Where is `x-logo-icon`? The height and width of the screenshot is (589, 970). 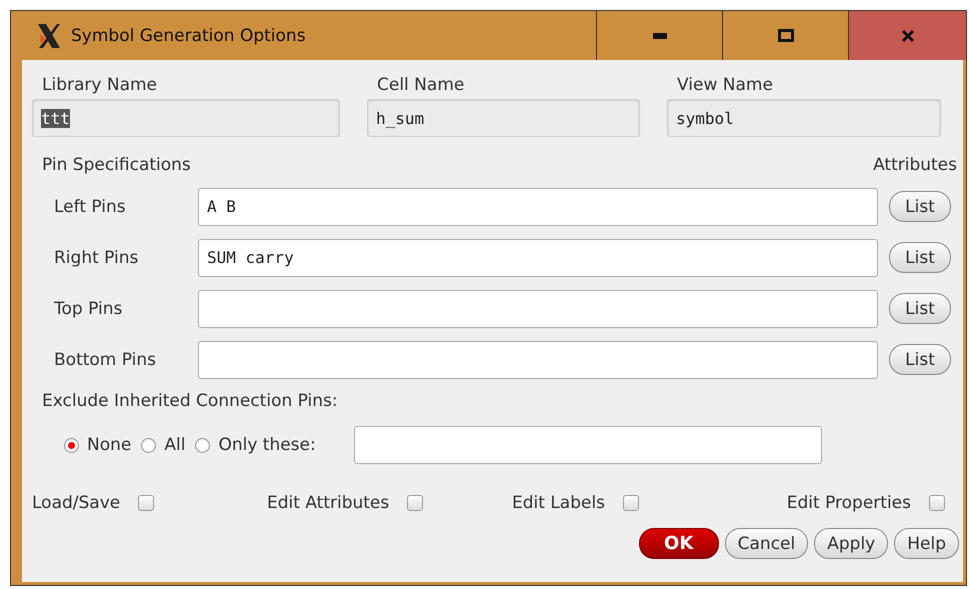
x-logo-icon is located at coordinates (49, 36).